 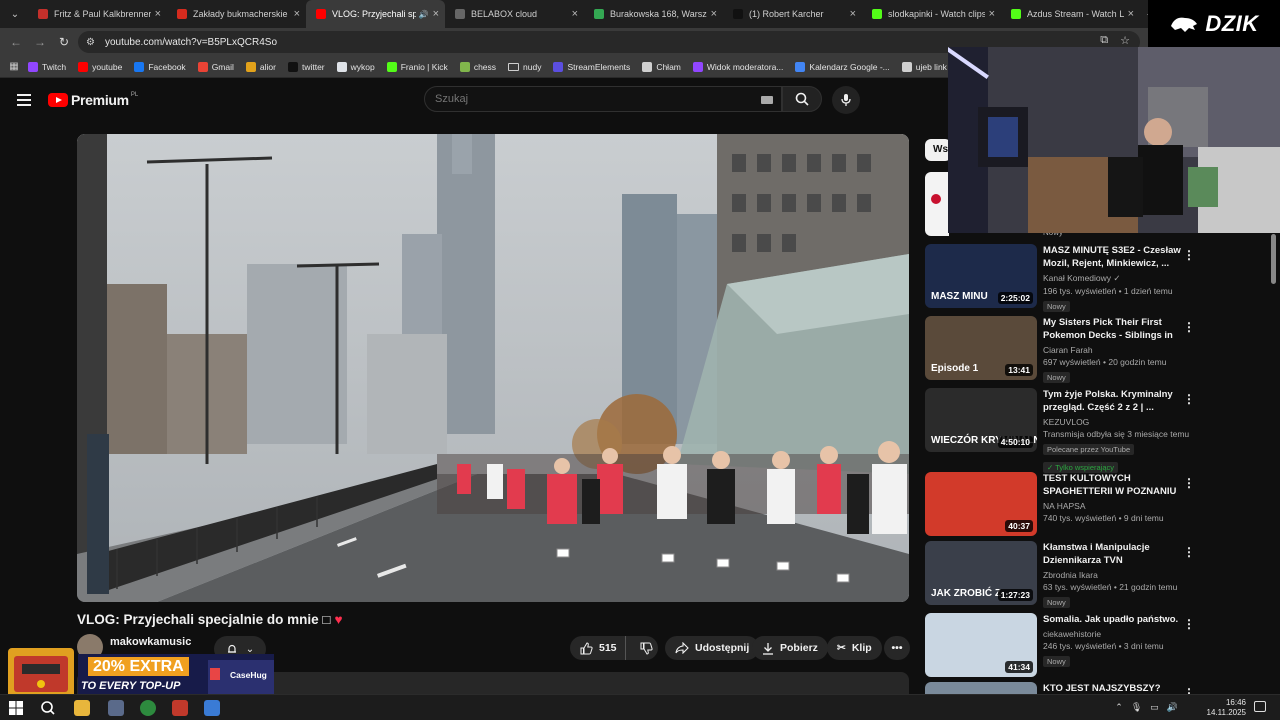 What do you see at coordinates (598, 648) in the screenshot?
I see `like-button: 515` at bounding box center [598, 648].